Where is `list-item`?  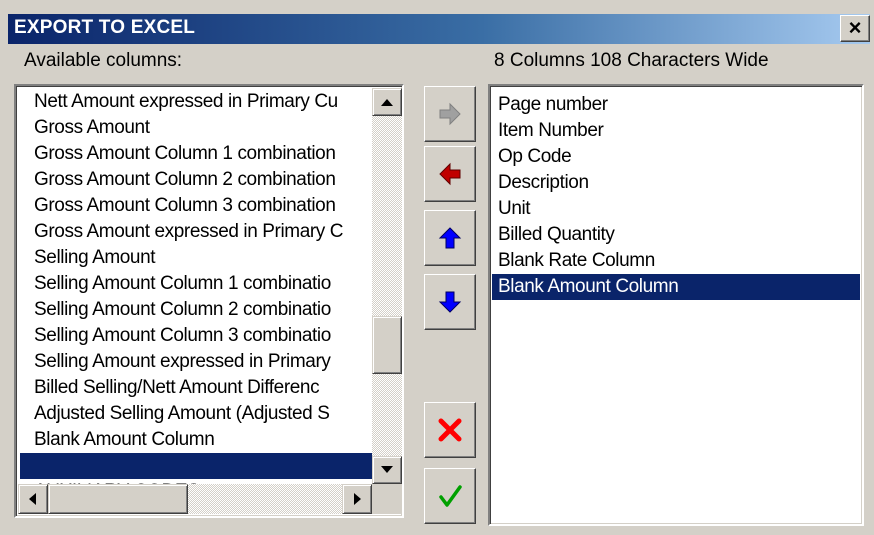 list-item is located at coordinates (196, 466).